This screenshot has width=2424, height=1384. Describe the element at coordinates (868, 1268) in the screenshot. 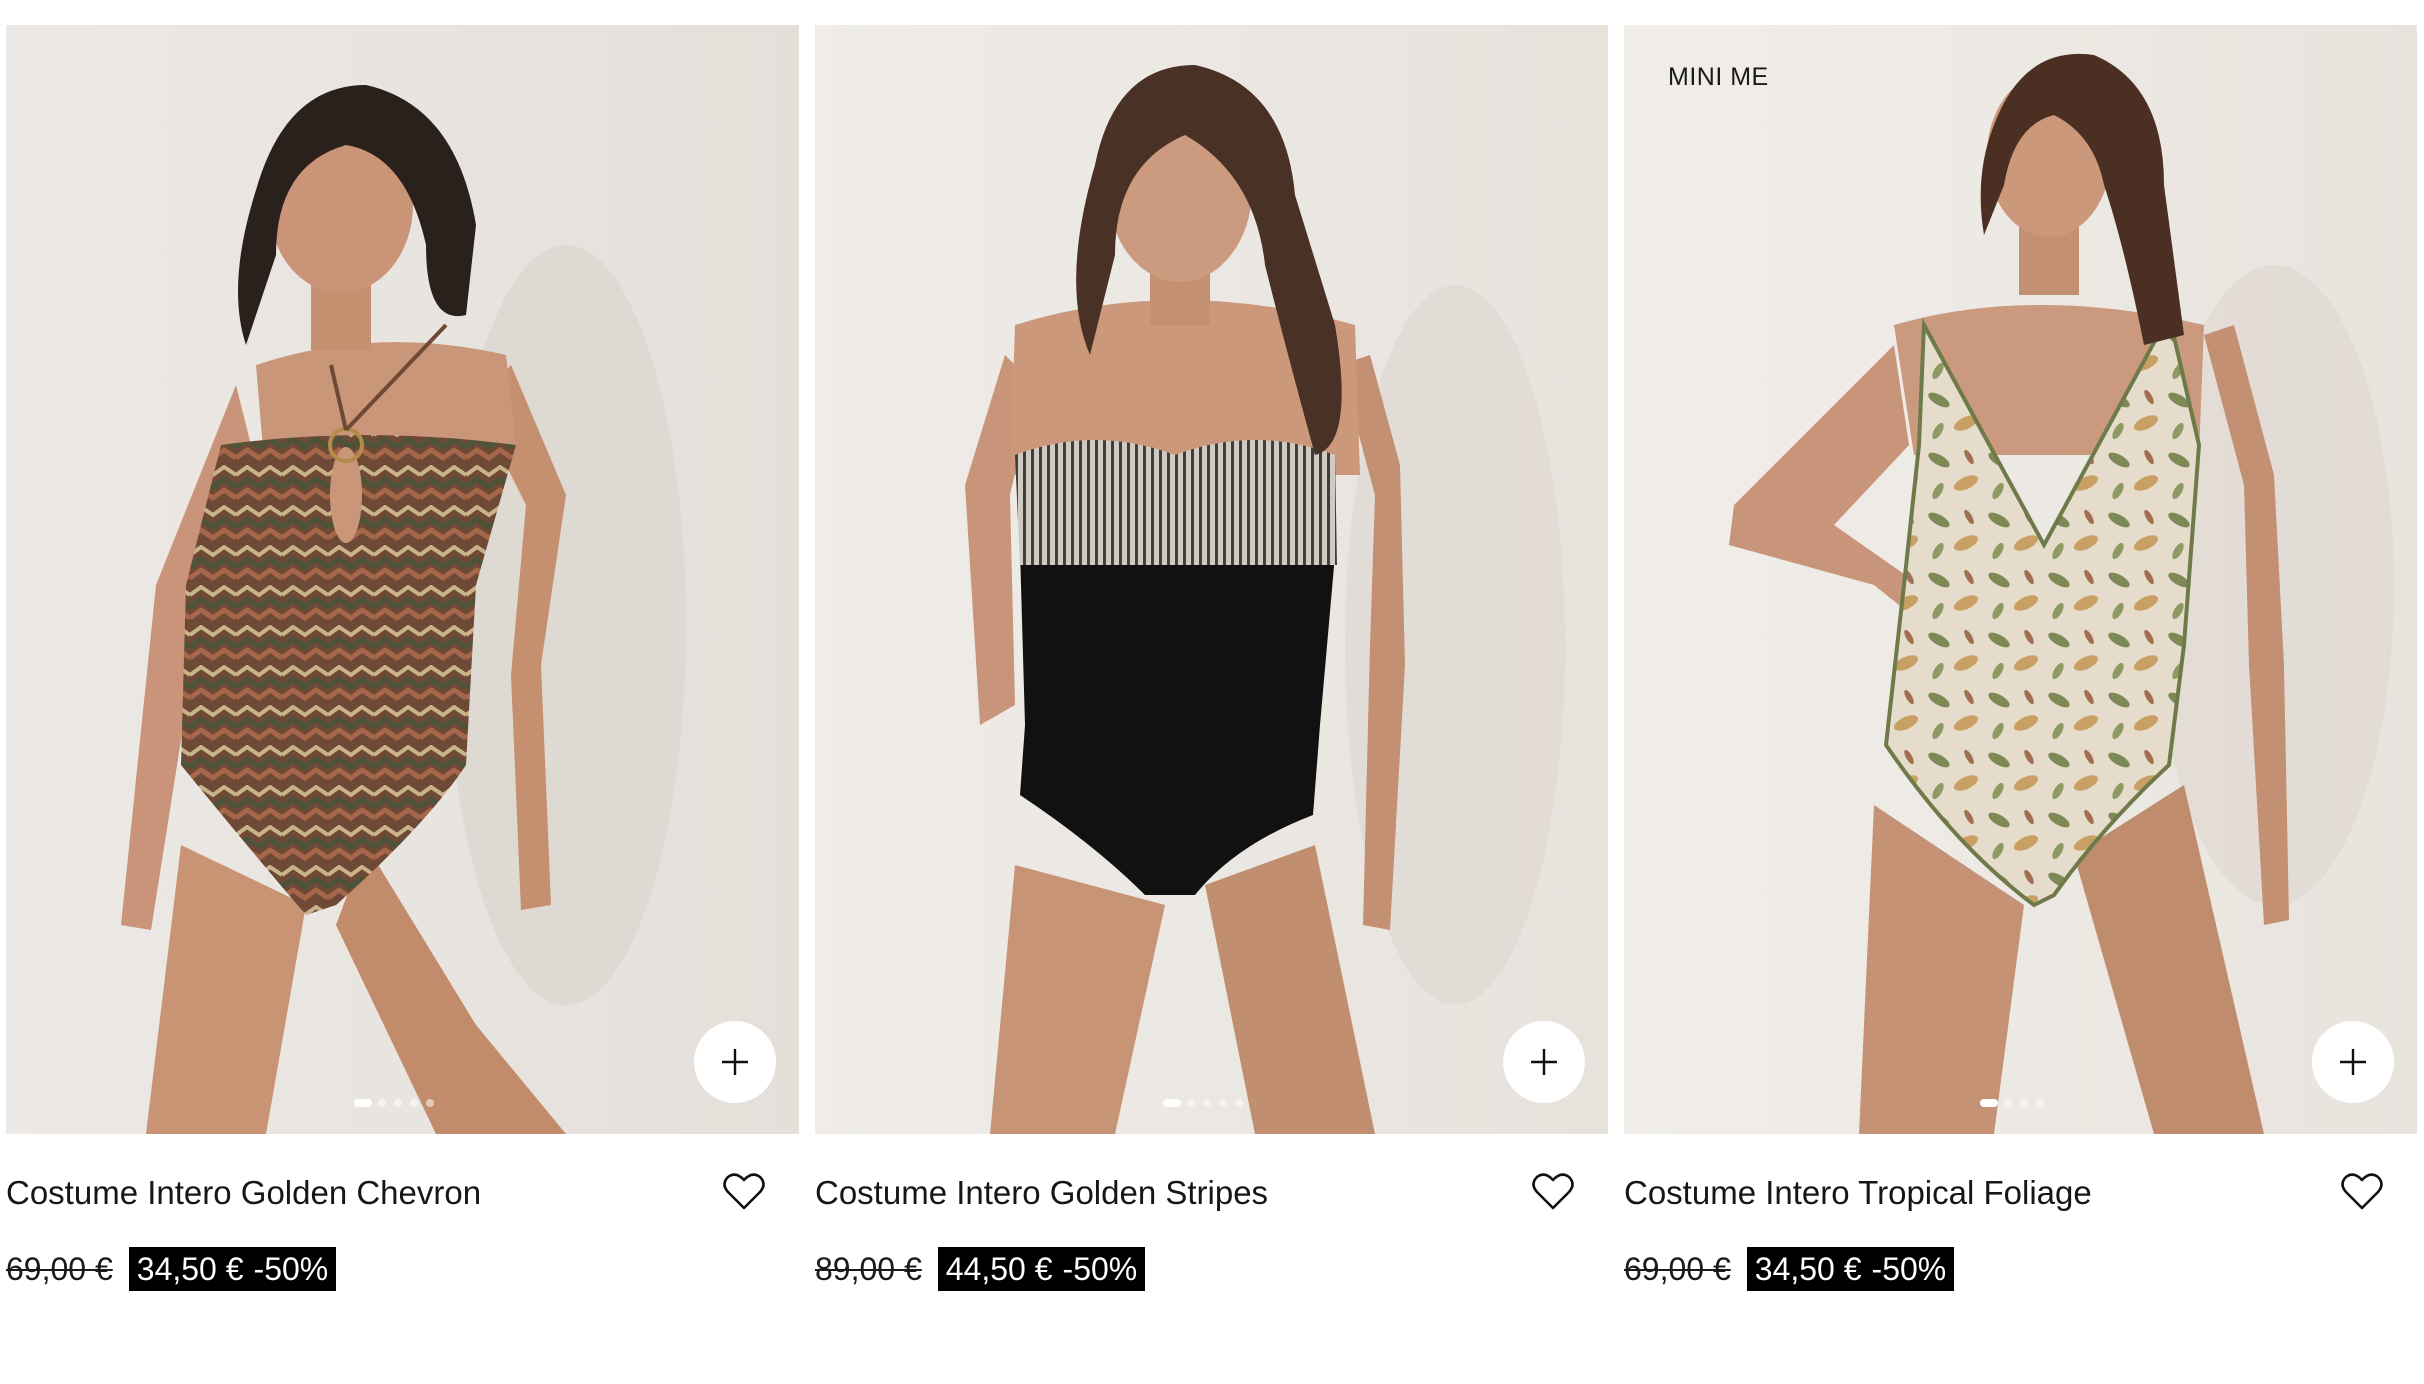

I see `original-price: 89,00 €` at that location.